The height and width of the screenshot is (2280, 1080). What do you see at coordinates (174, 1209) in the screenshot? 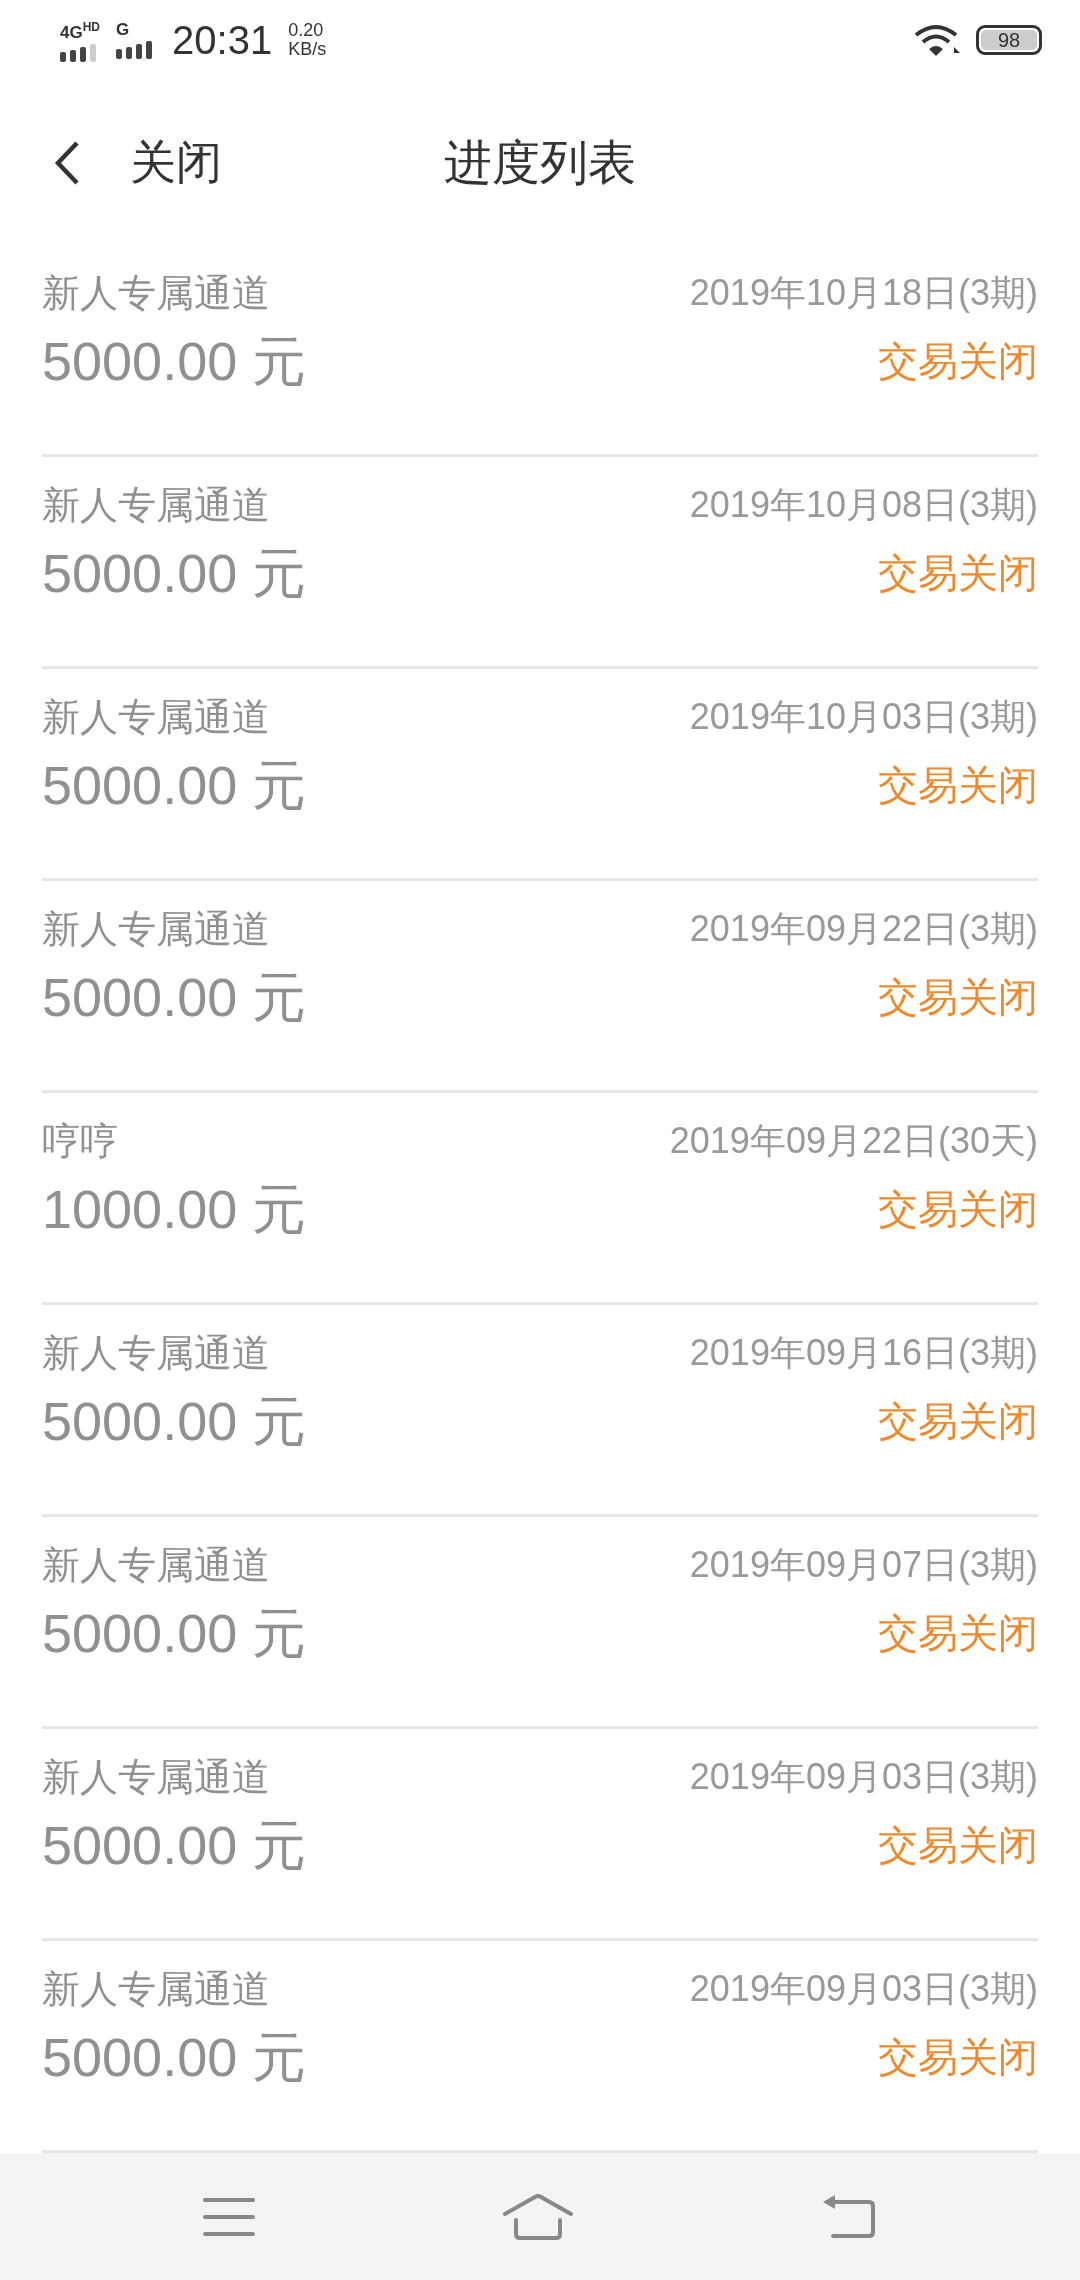
I see `record-amount: 1000.00 元` at bounding box center [174, 1209].